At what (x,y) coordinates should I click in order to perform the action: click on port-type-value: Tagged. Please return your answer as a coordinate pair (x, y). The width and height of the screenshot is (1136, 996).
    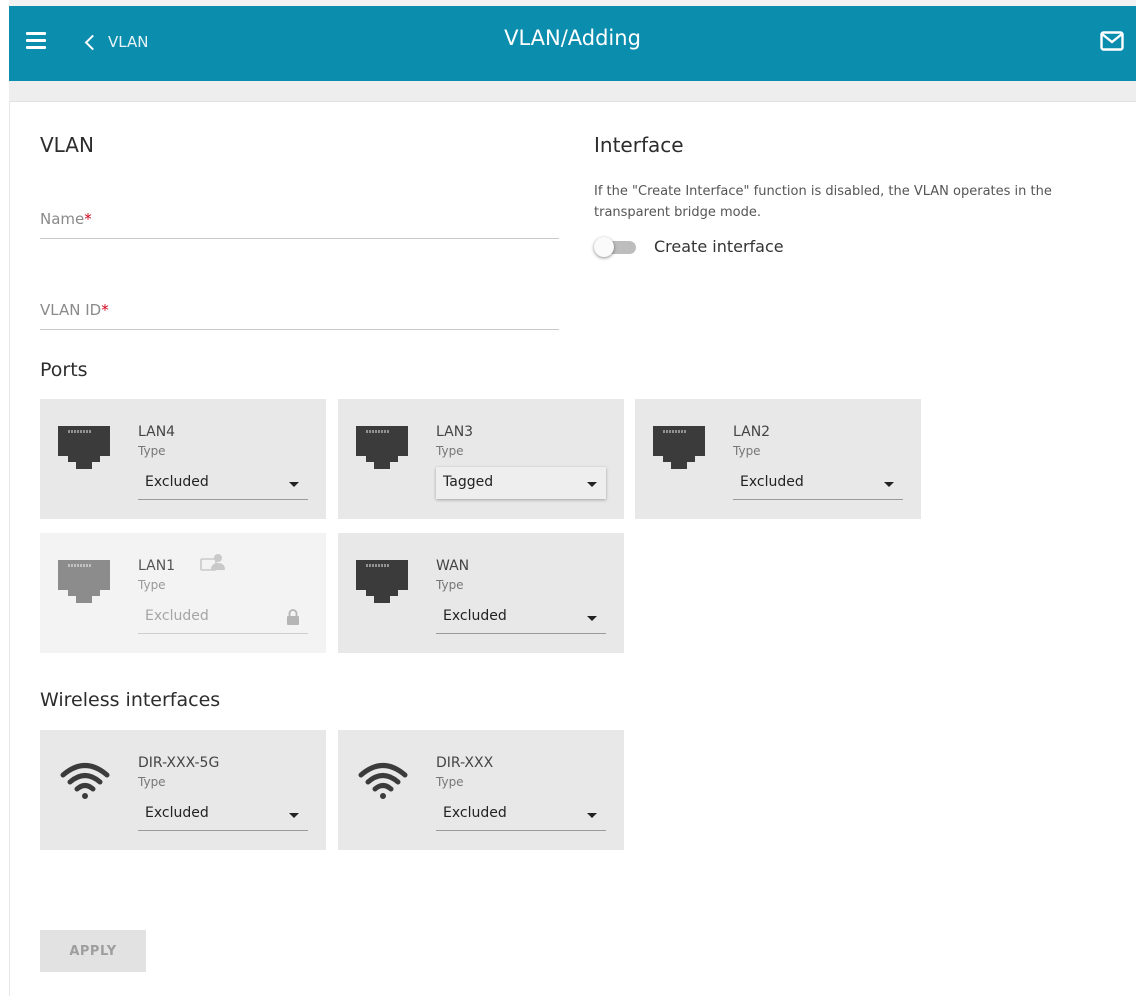
    Looking at the image, I should click on (468, 482).